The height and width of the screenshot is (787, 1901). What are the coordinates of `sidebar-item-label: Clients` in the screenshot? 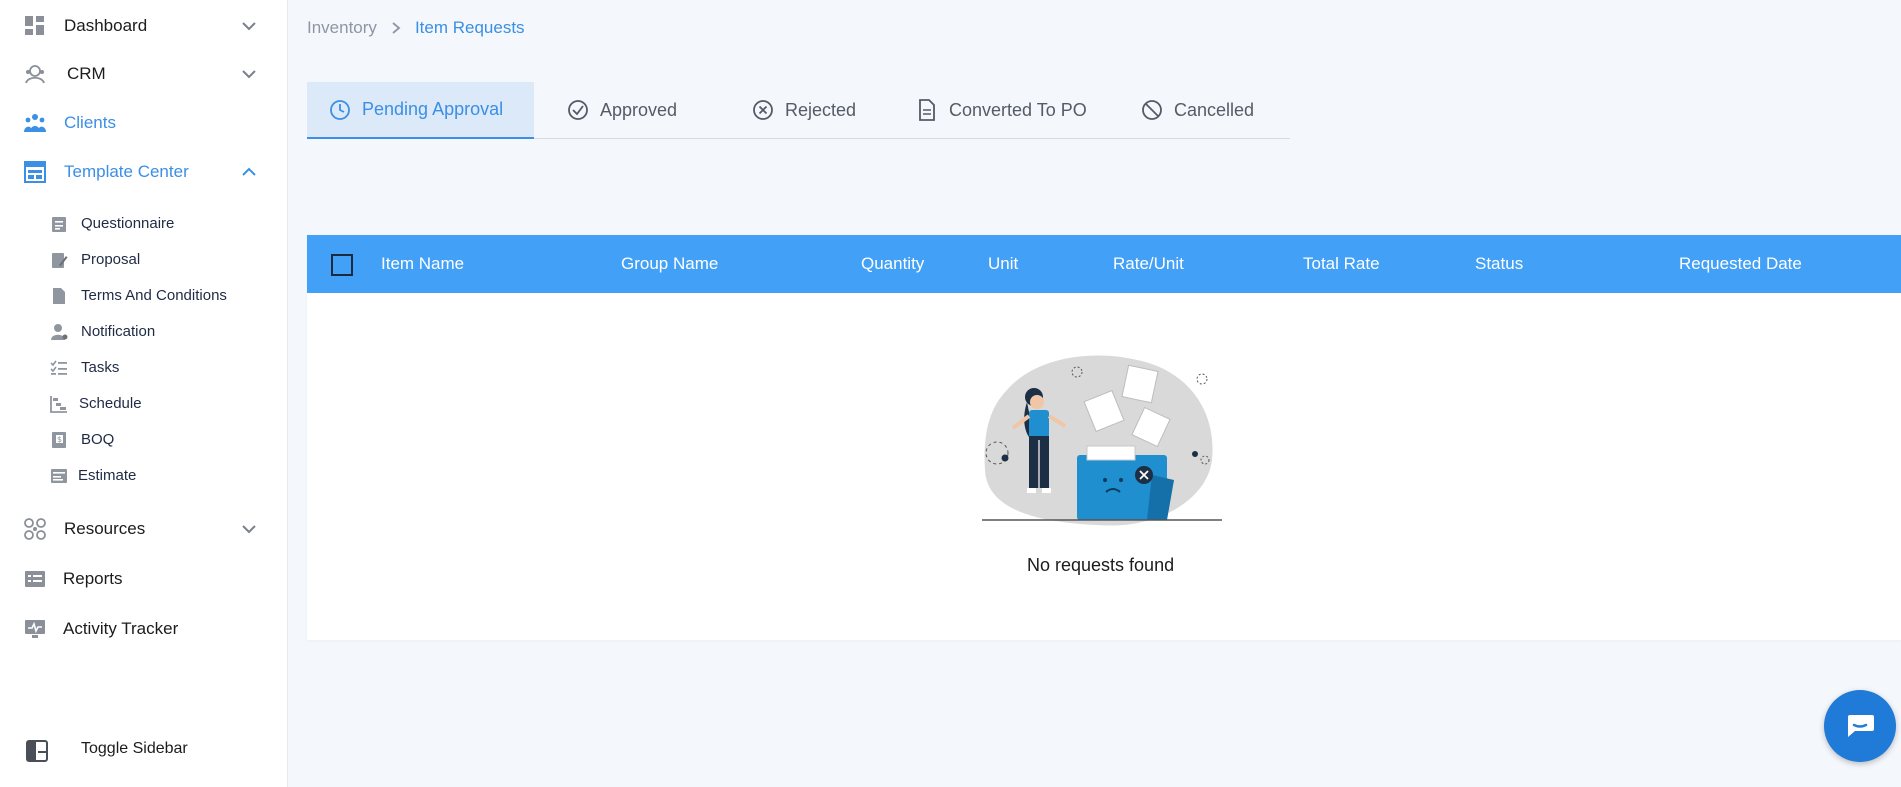 It's located at (90, 122).